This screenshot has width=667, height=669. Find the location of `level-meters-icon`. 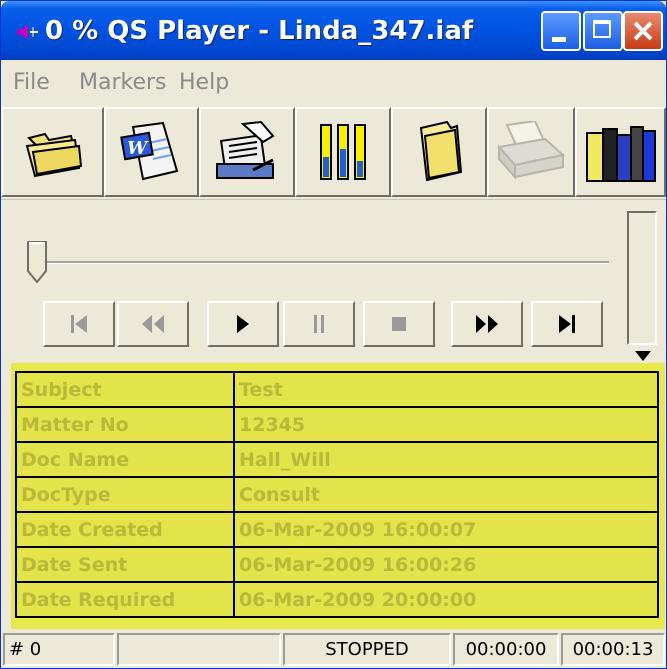

level-meters-icon is located at coordinates (343, 152).